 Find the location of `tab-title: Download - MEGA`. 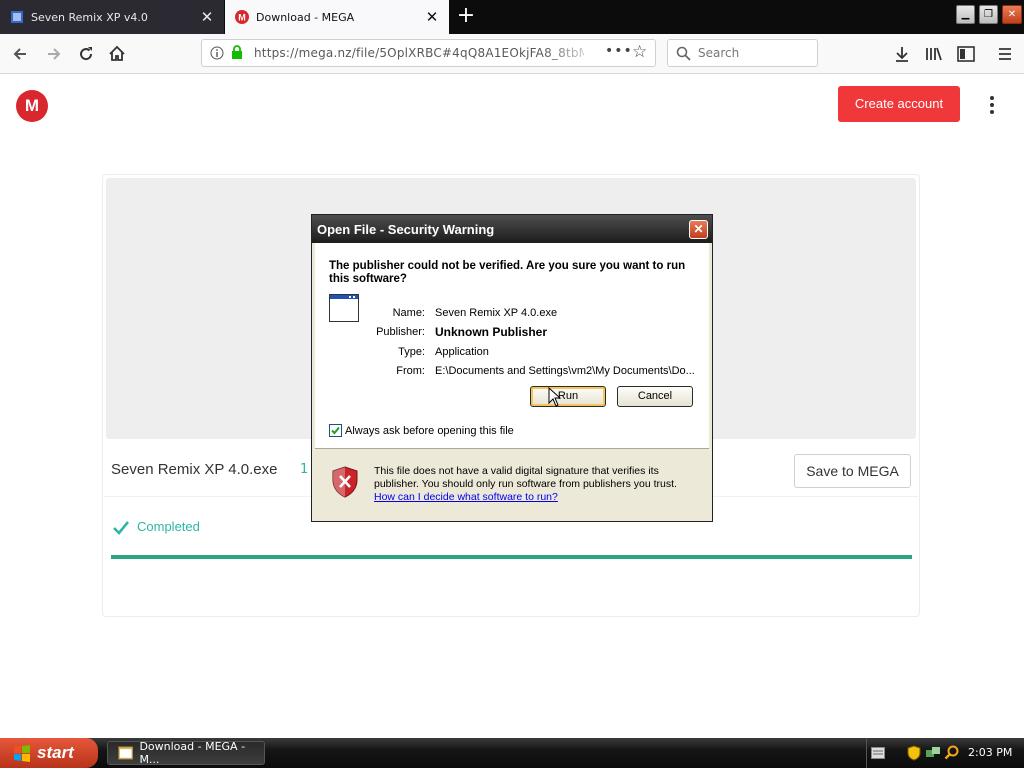

tab-title: Download - MEGA is located at coordinates (305, 17).